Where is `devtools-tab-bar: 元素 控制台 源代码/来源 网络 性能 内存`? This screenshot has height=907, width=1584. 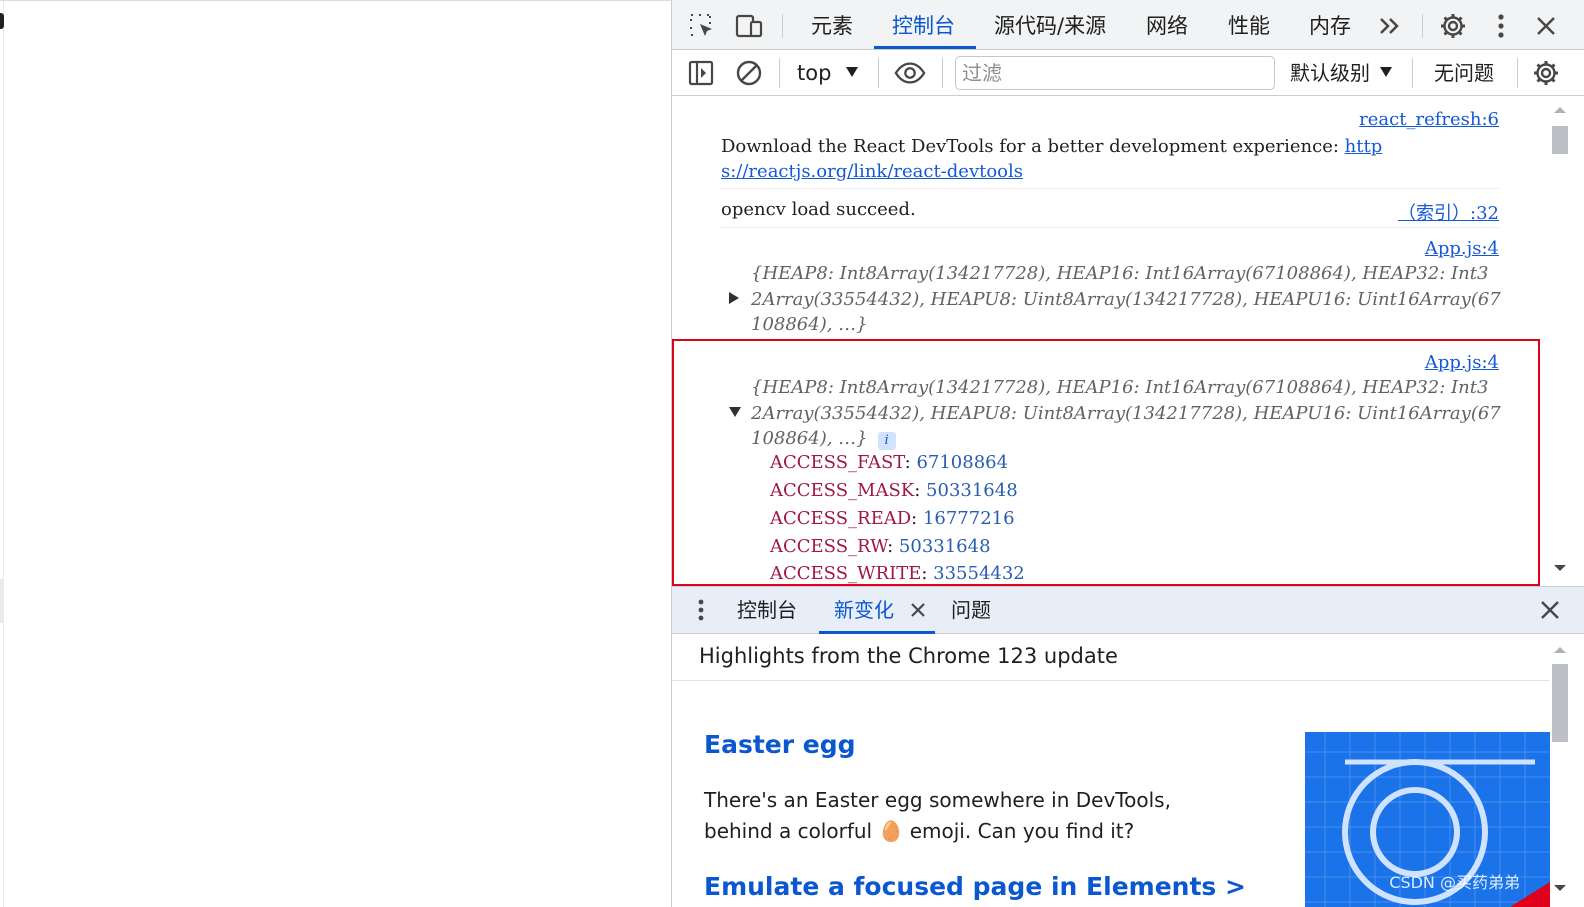
devtools-tab-bar: 元素 控制台 源代码/来源 网络 性能 内存 is located at coordinates (1128, 25).